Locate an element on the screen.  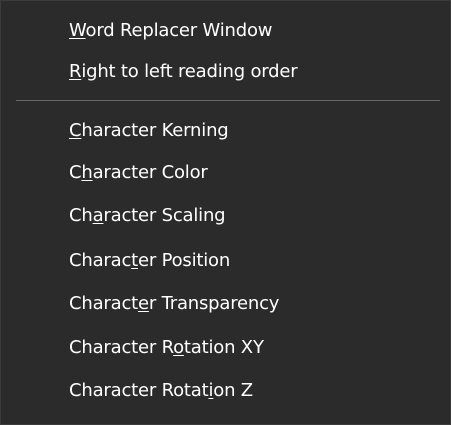
menu-item-right-to-left-reading-order: Right to left reading order is located at coordinates (183, 72).